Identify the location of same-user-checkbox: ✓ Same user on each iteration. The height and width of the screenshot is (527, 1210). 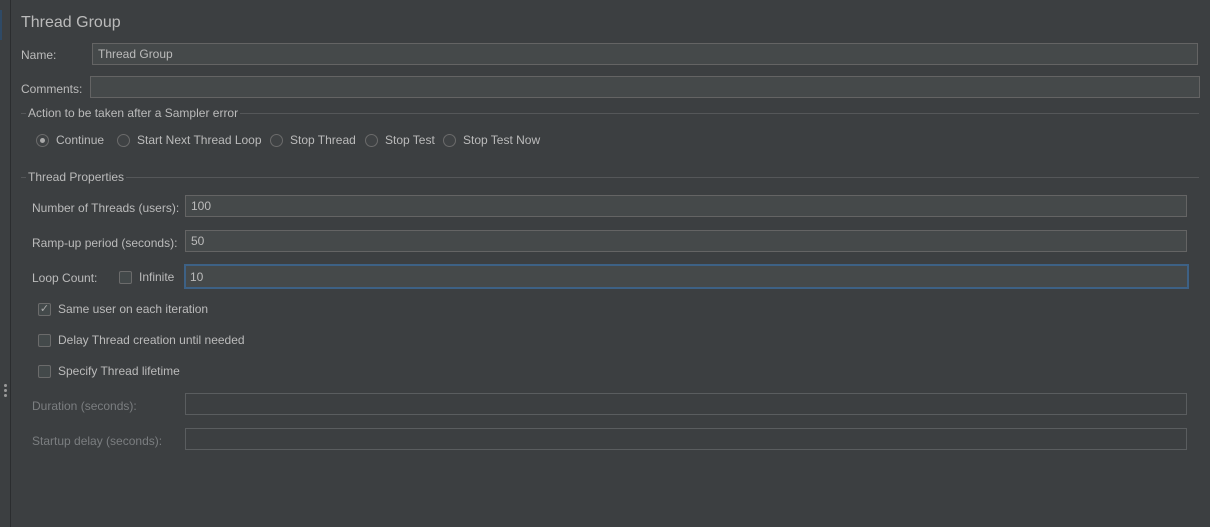
(123, 309).